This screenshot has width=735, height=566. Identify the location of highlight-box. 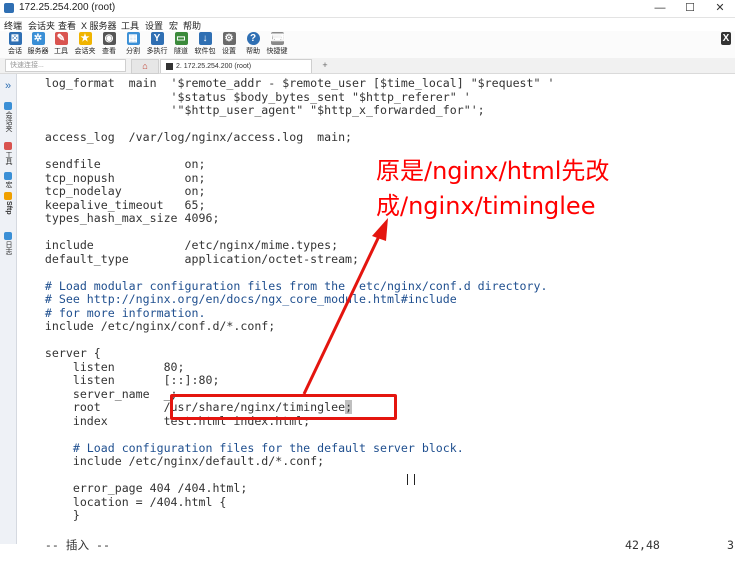
(283, 407).